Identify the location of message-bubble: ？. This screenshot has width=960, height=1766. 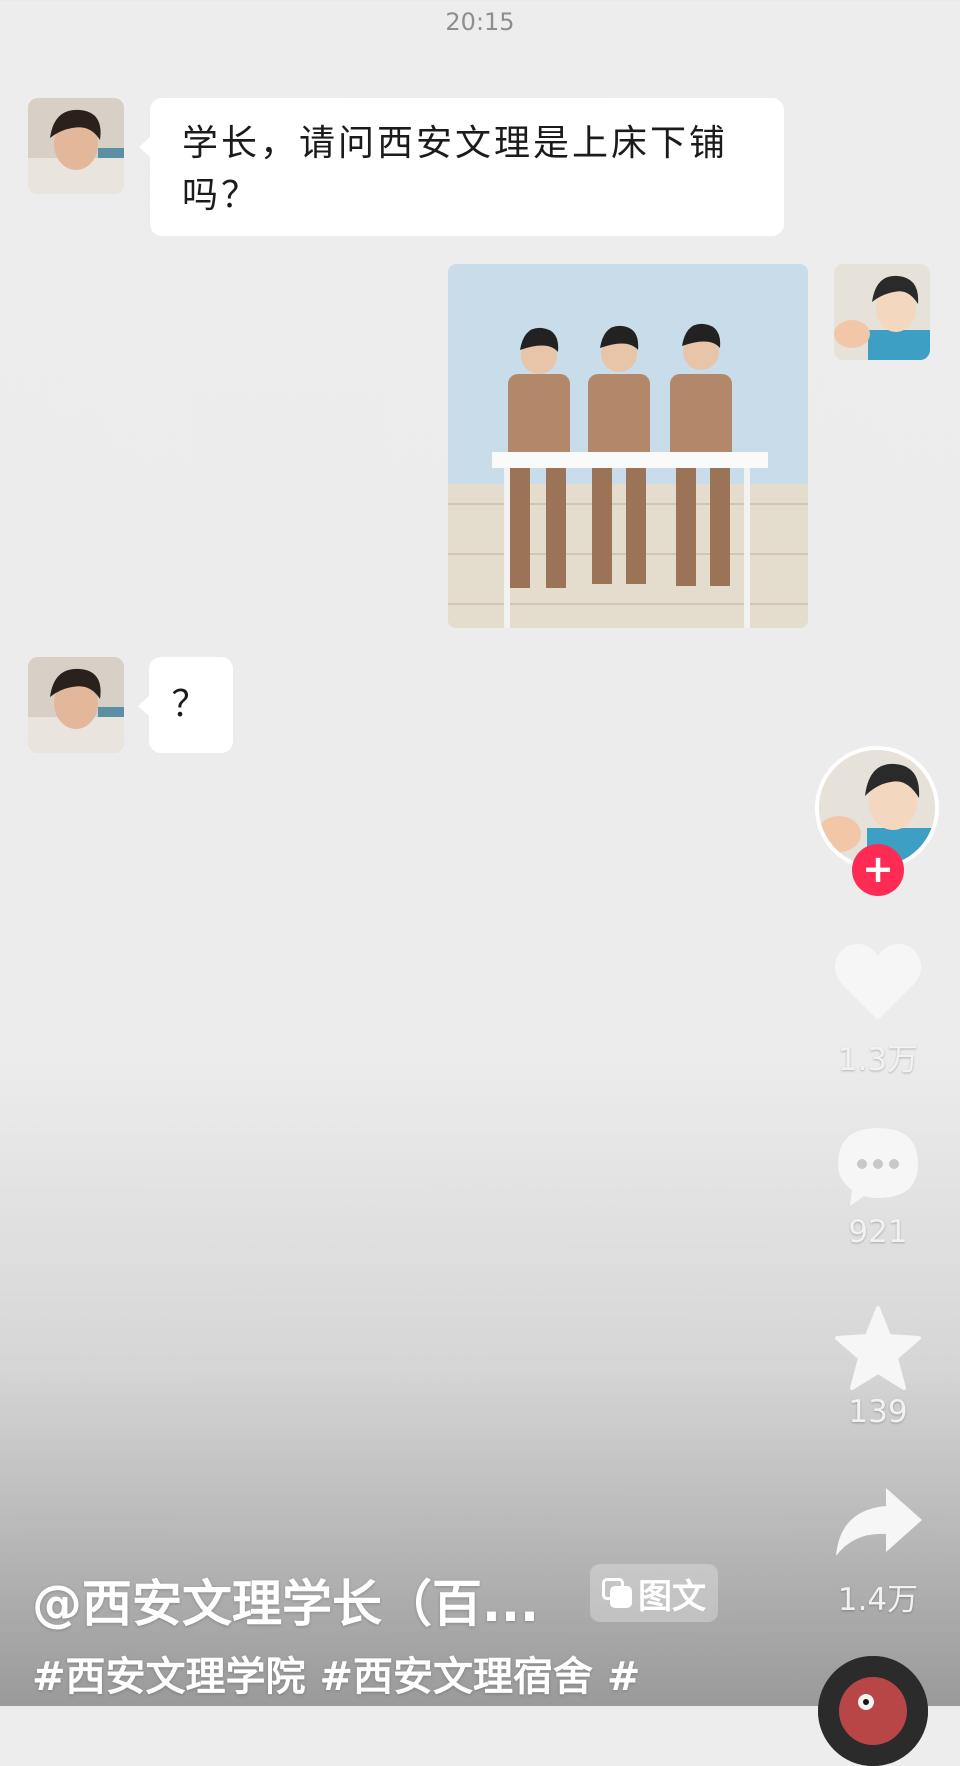
(191, 705).